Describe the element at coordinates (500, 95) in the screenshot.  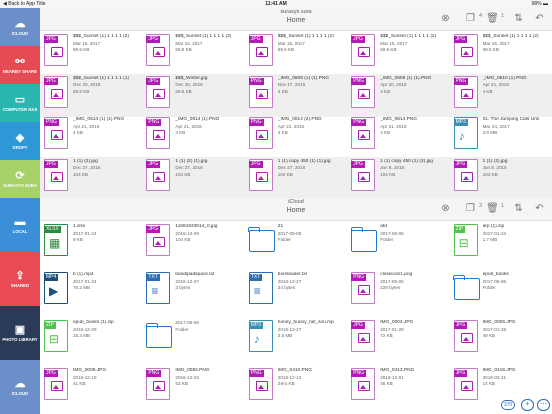
I see `file-item: PNG _IMG_0610 (1).PNG Apr 21, 2016 4 KB` at that location.